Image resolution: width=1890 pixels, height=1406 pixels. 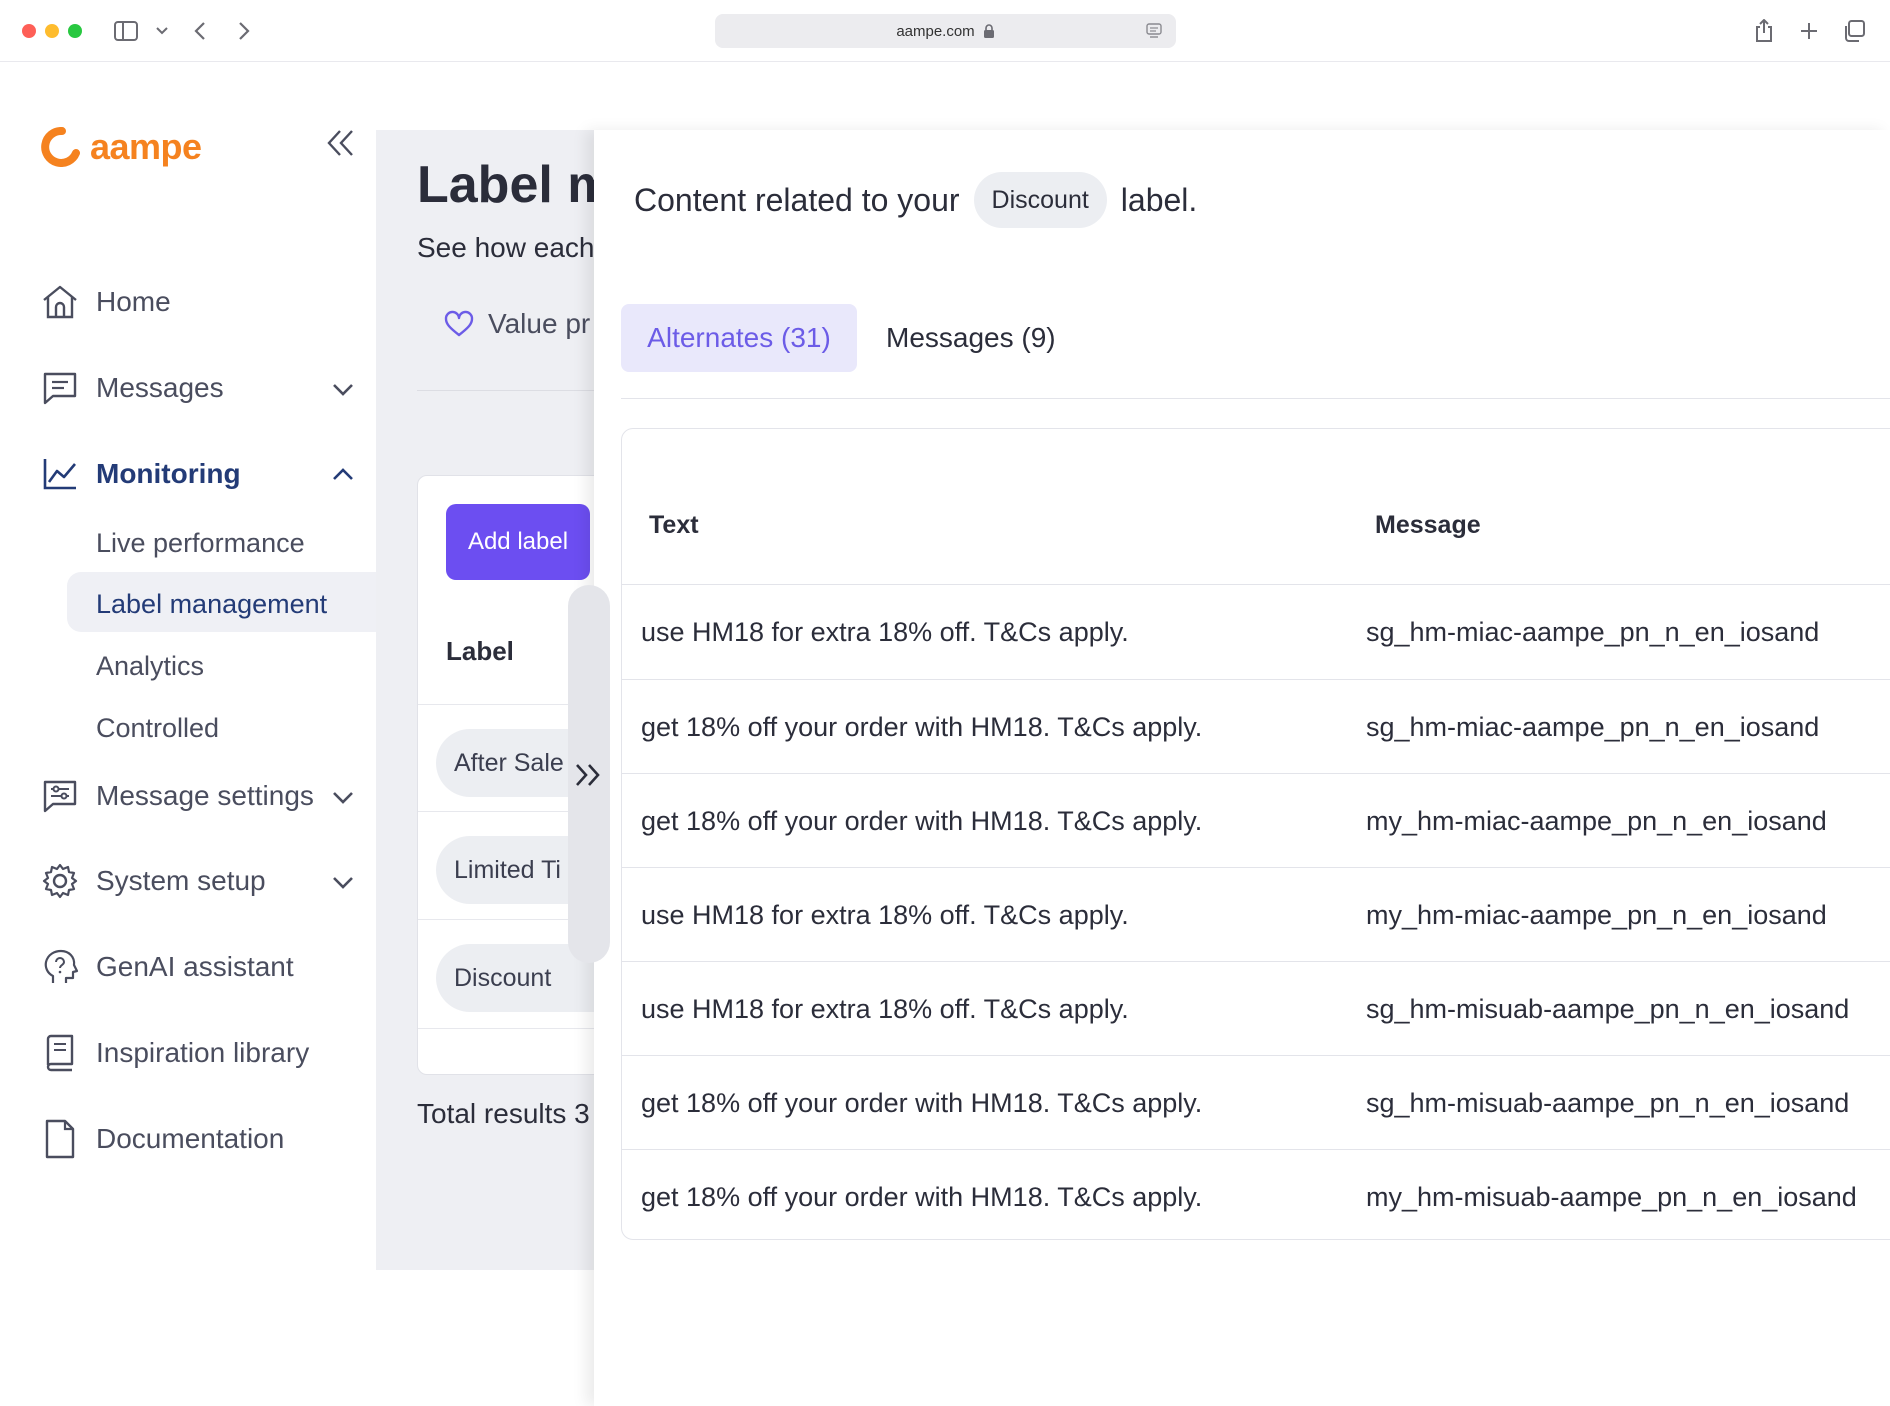 I want to click on value-tab-label: Value pr, so click(x=539, y=323).